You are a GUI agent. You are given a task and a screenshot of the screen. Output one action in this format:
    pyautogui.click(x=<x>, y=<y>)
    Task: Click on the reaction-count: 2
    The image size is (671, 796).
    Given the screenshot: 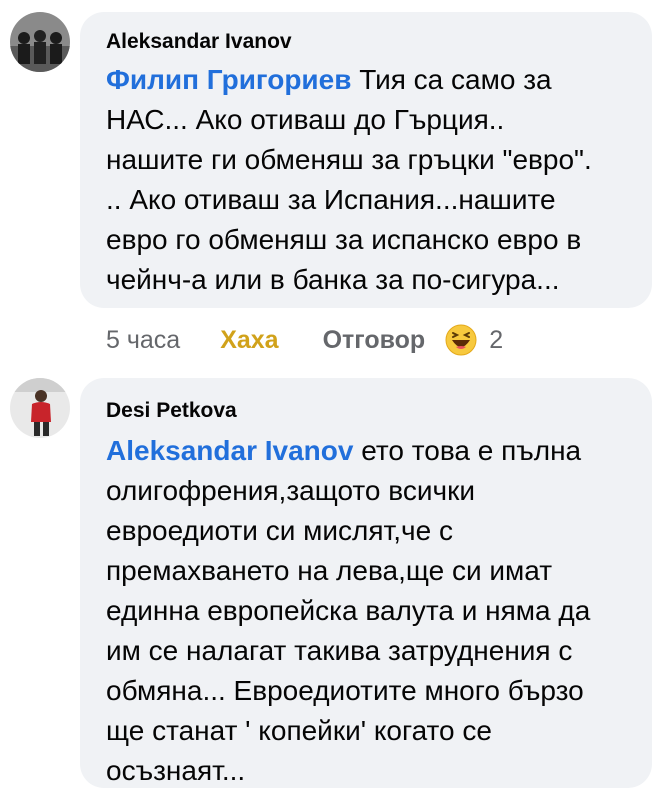 What is the action you would take?
    pyautogui.click(x=496, y=339)
    